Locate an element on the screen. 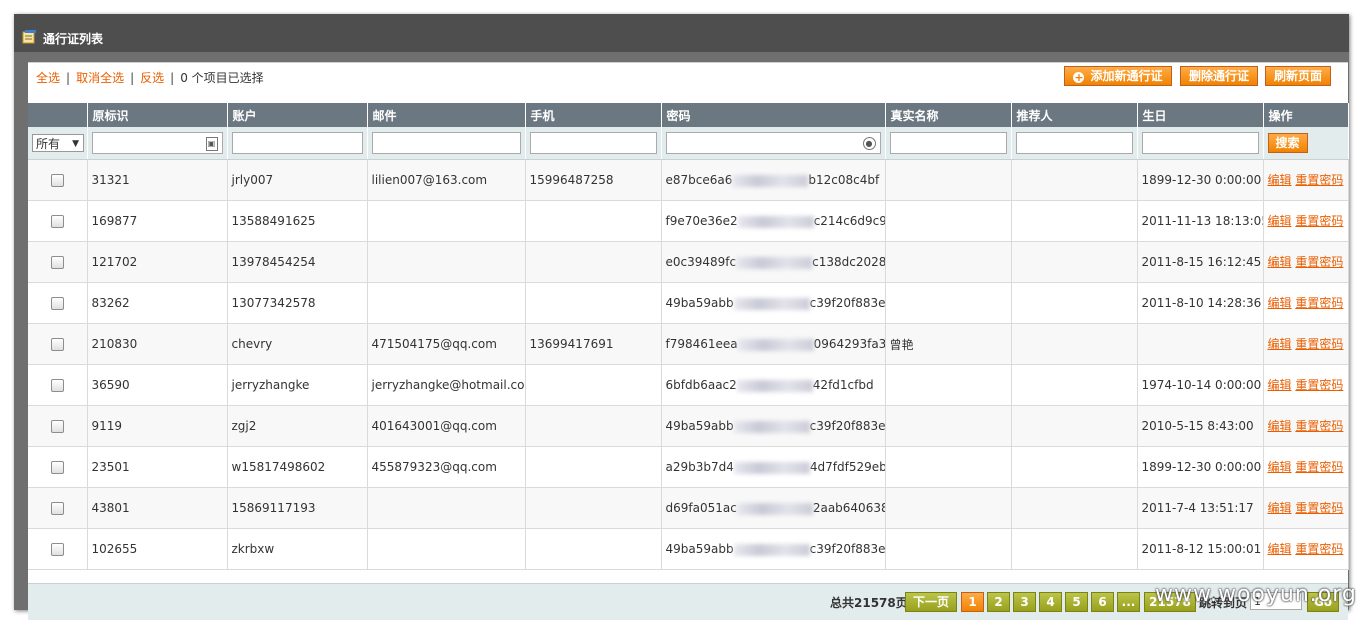 The width and height of the screenshot is (1361, 623). refresh-page-button: 刷新页面 is located at coordinates (1298, 76).